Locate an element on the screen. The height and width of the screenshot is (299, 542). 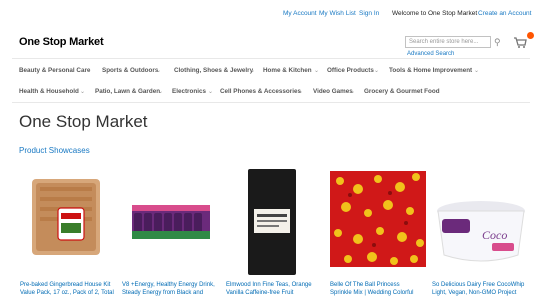
product-name-cocowhip: So Delicious Dairy Free CocoWhip is located at coordinates (482, 285).